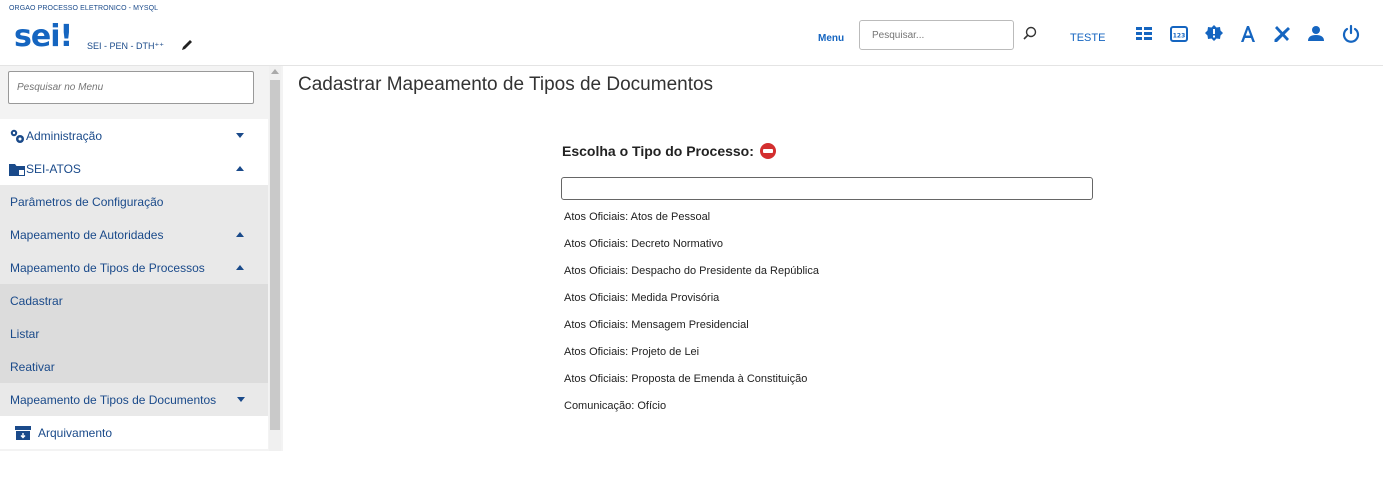  I want to click on tools-icon, so click(1282, 34).